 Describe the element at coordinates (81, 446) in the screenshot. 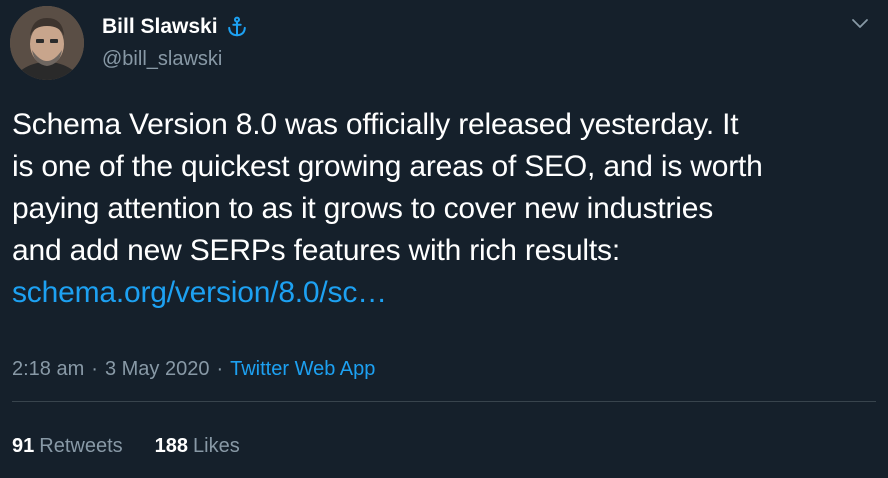

I see `retweets-label: Retweets` at that location.